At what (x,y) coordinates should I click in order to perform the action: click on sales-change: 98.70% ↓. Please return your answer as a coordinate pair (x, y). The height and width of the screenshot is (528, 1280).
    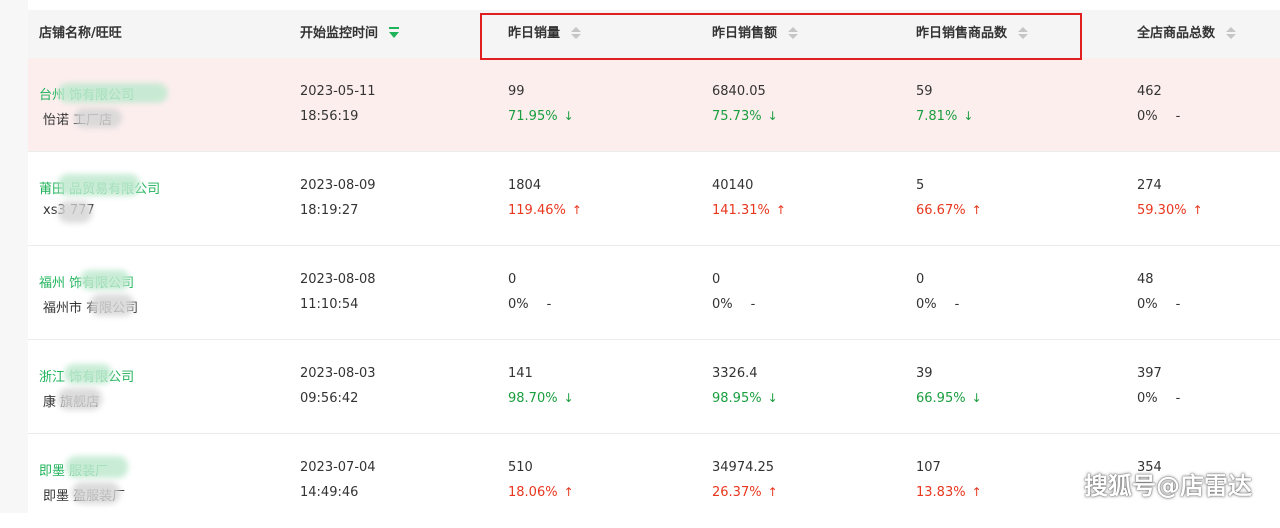
    Looking at the image, I should click on (541, 398).